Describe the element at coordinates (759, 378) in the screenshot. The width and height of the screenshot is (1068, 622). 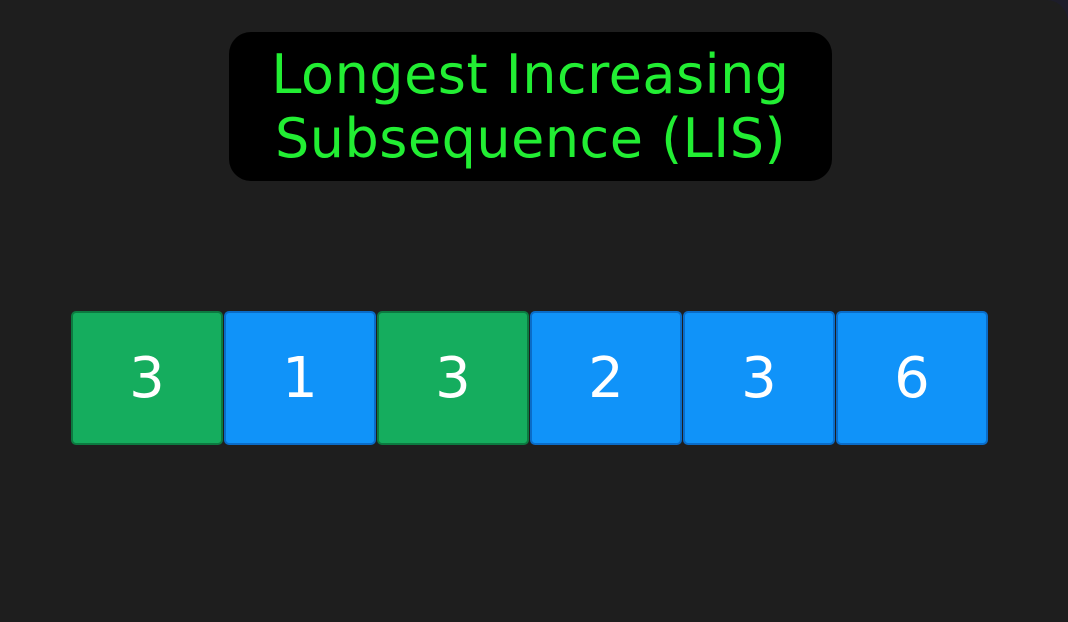
I see `array-cell-4: 3` at that location.